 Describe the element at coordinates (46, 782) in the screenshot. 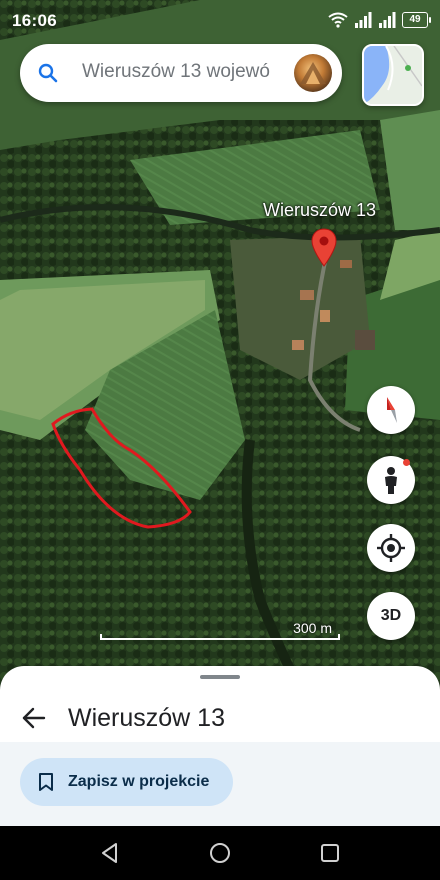

I see `bookmark-icon` at that location.